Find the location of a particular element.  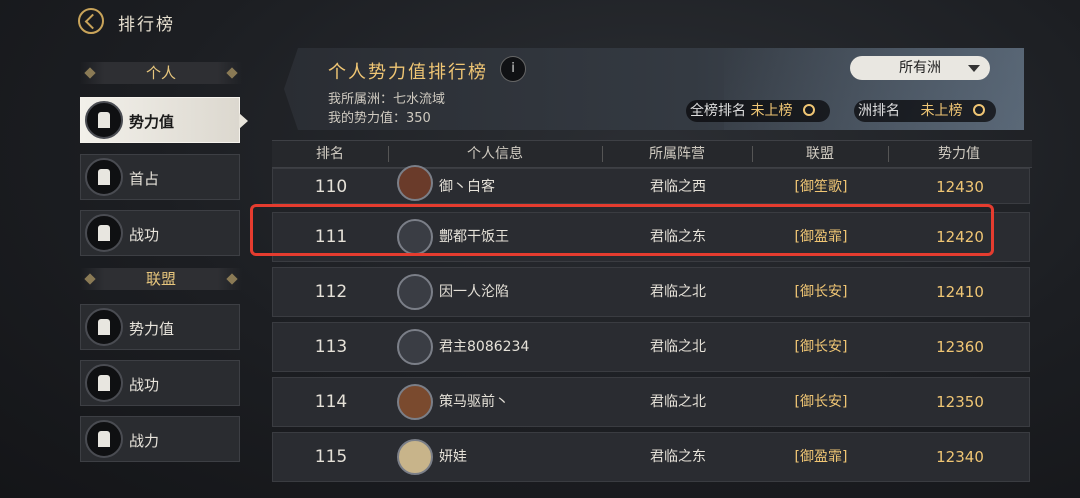

table-row: 115 妍娃 君临之东 [御盈霏] 12340 is located at coordinates (651, 457).